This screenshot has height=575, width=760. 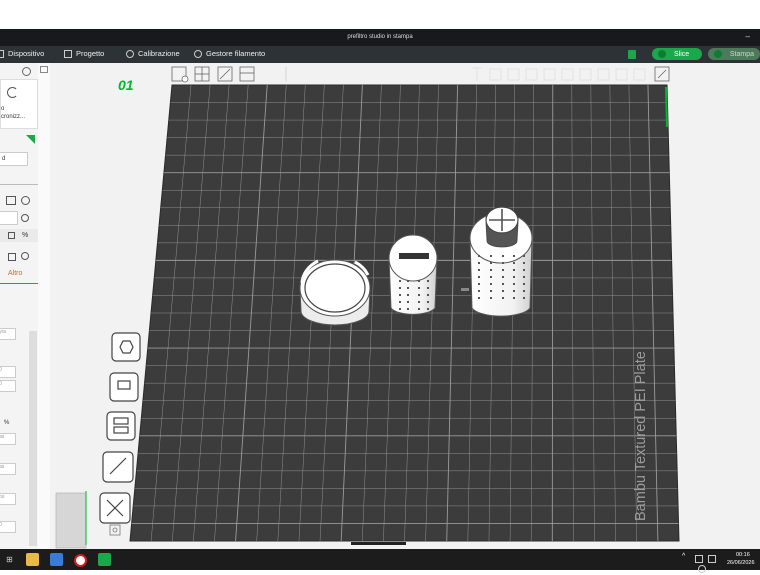 I want to click on tray-icons, so click(x=710, y=559).